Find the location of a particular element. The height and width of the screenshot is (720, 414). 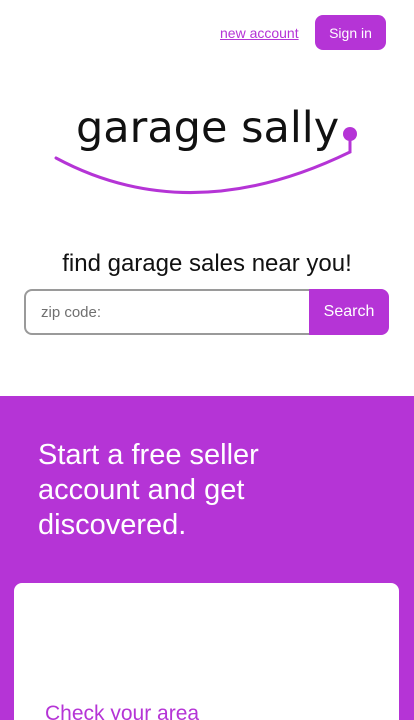

check-your-area-link: Check your area is located at coordinates (122, 710).